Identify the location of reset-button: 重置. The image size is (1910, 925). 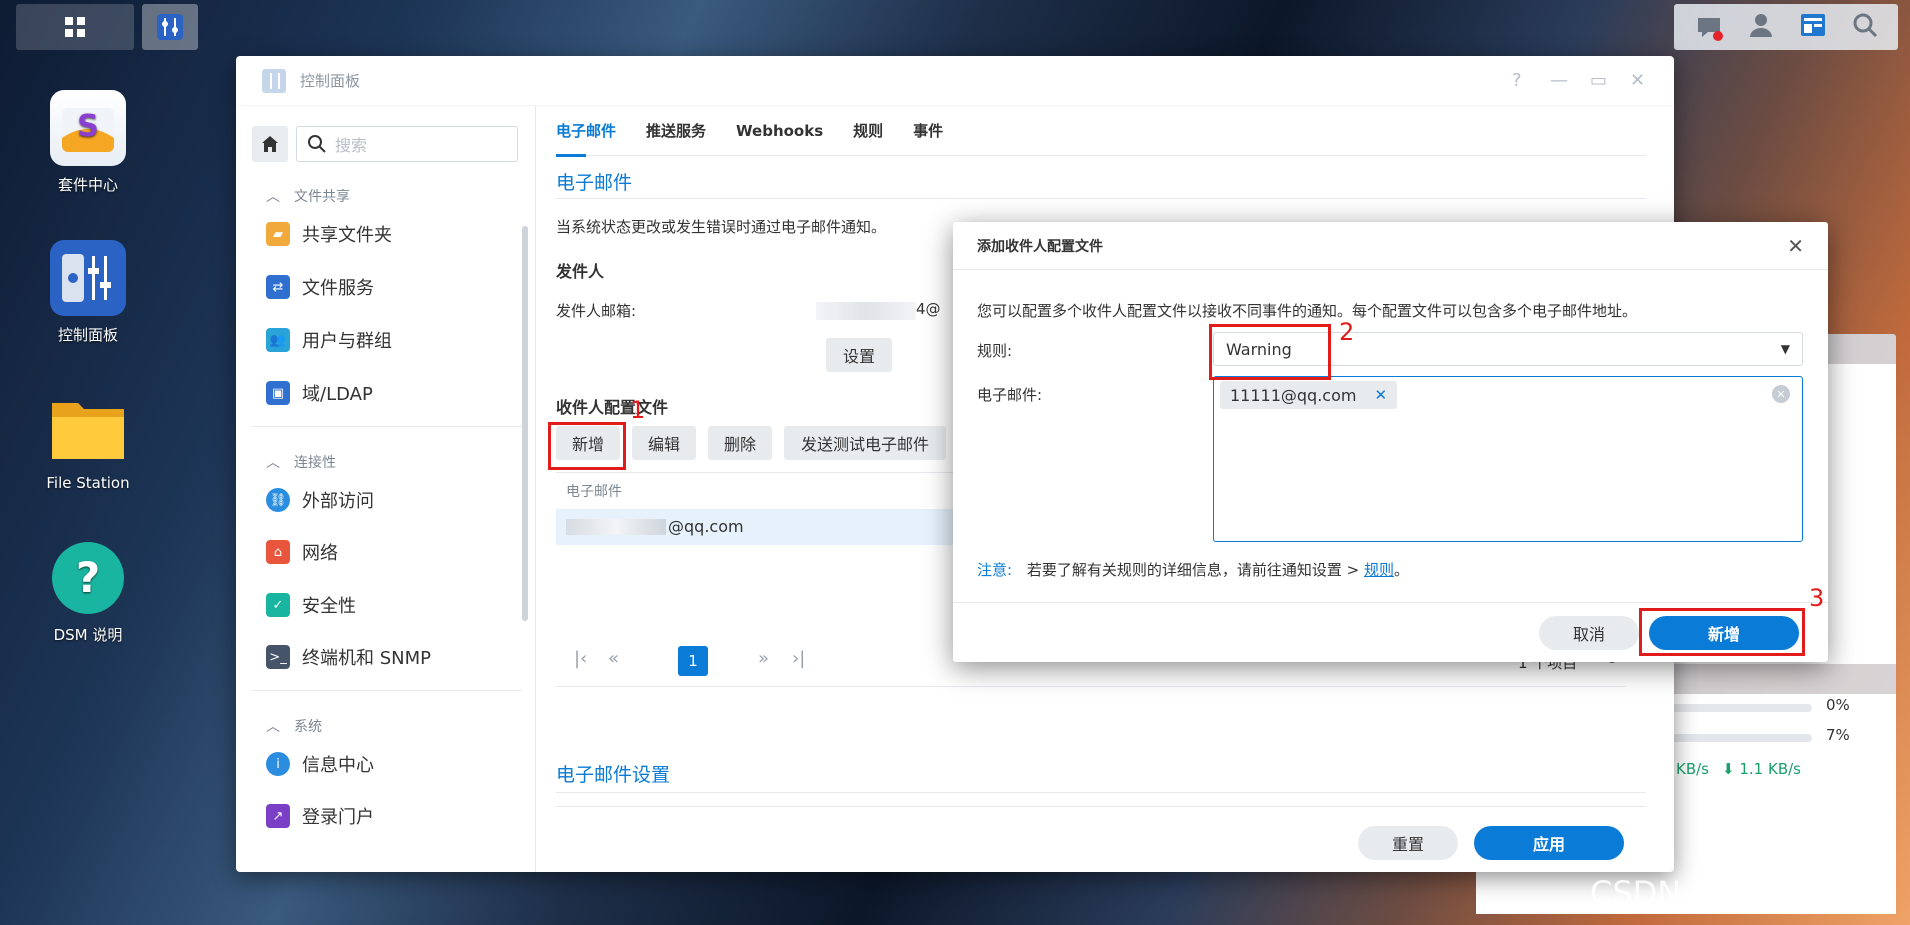
(1408, 843).